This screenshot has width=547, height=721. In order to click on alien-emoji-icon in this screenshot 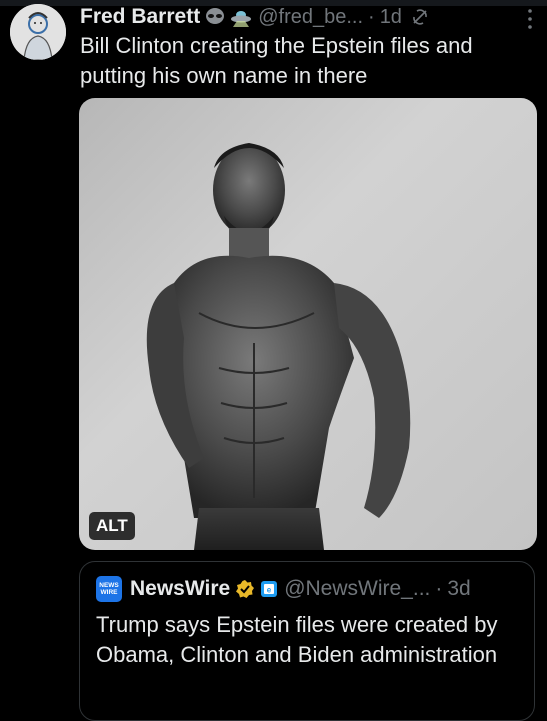, I will do `click(215, 16)`.